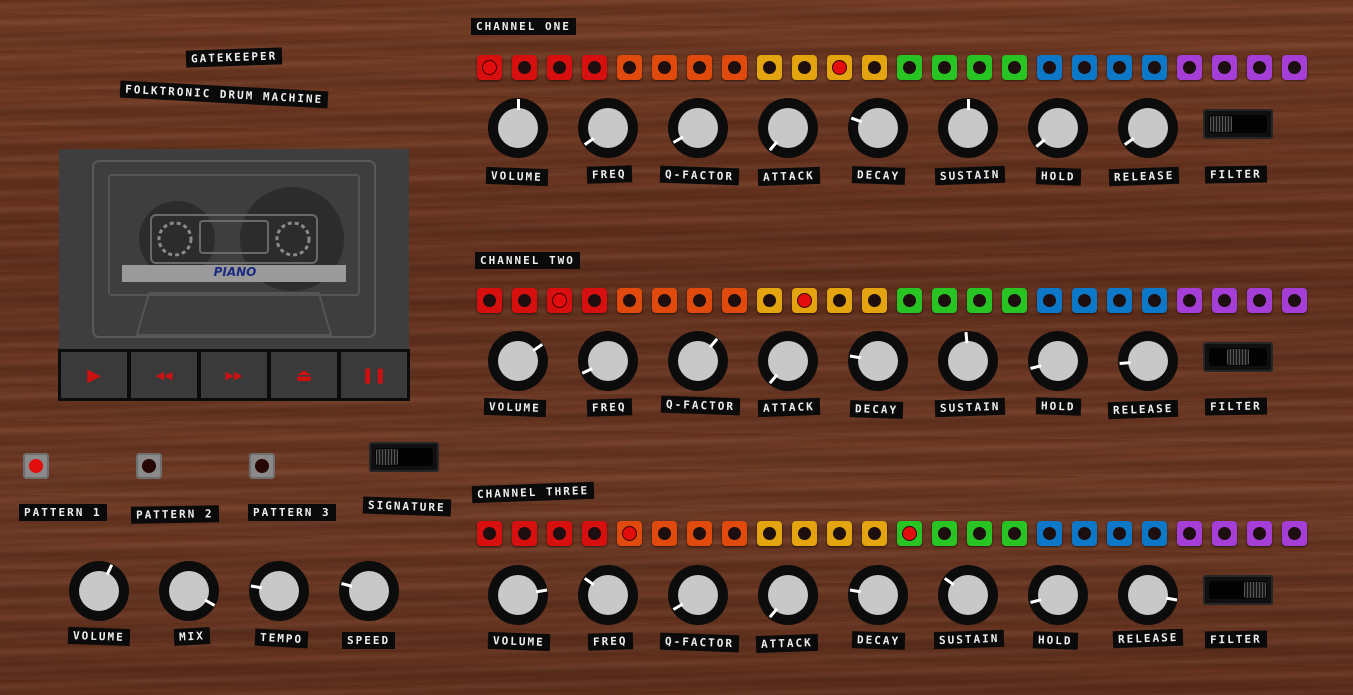 The height and width of the screenshot is (695, 1353). What do you see at coordinates (1148, 361) in the screenshot?
I see `channel-2-release-knob` at bounding box center [1148, 361].